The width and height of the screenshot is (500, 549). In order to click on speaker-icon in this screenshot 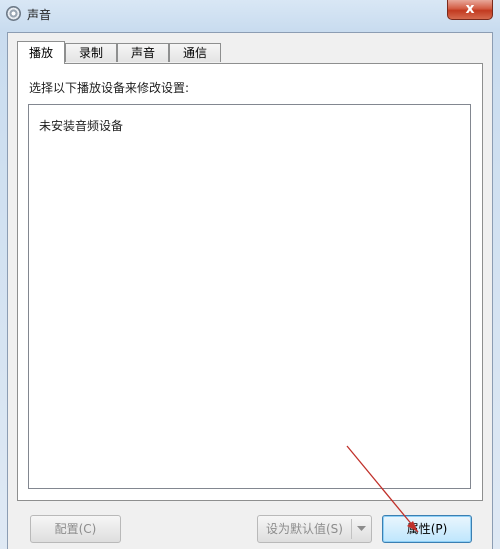, I will do `click(13, 13)`.